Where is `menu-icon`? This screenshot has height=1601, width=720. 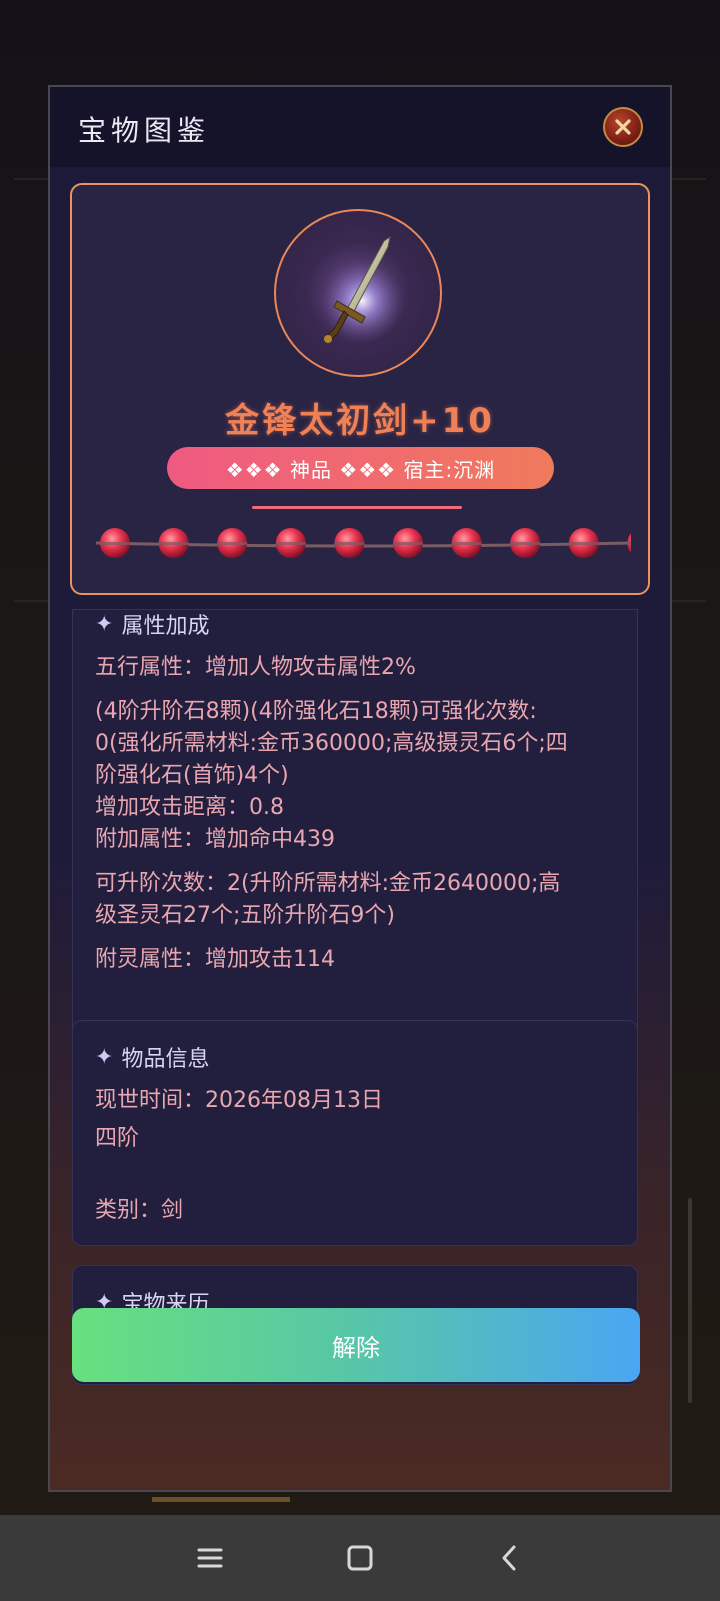
menu-icon is located at coordinates (210, 1558).